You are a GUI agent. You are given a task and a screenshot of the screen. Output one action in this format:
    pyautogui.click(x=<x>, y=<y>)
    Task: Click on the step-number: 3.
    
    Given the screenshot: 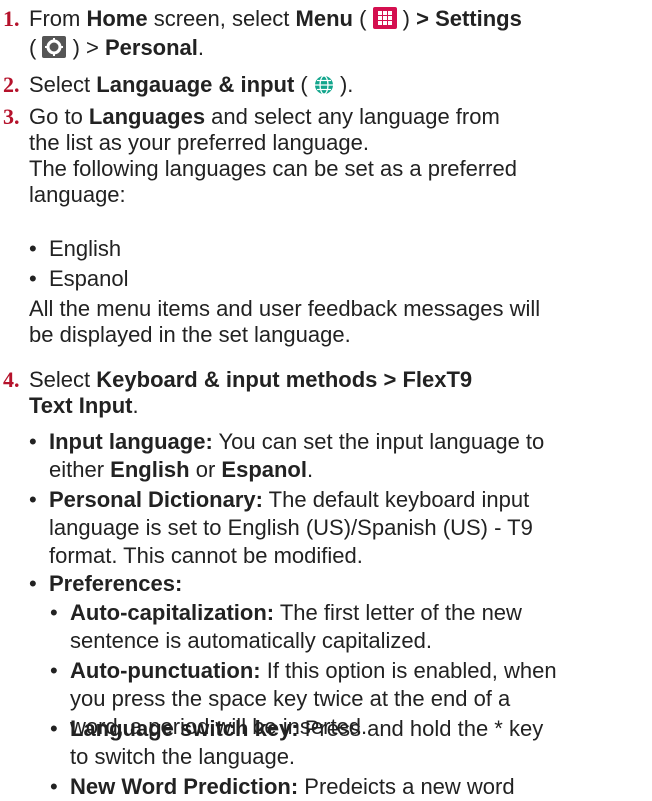 What is the action you would take?
    pyautogui.click(x=11, y=116)
    